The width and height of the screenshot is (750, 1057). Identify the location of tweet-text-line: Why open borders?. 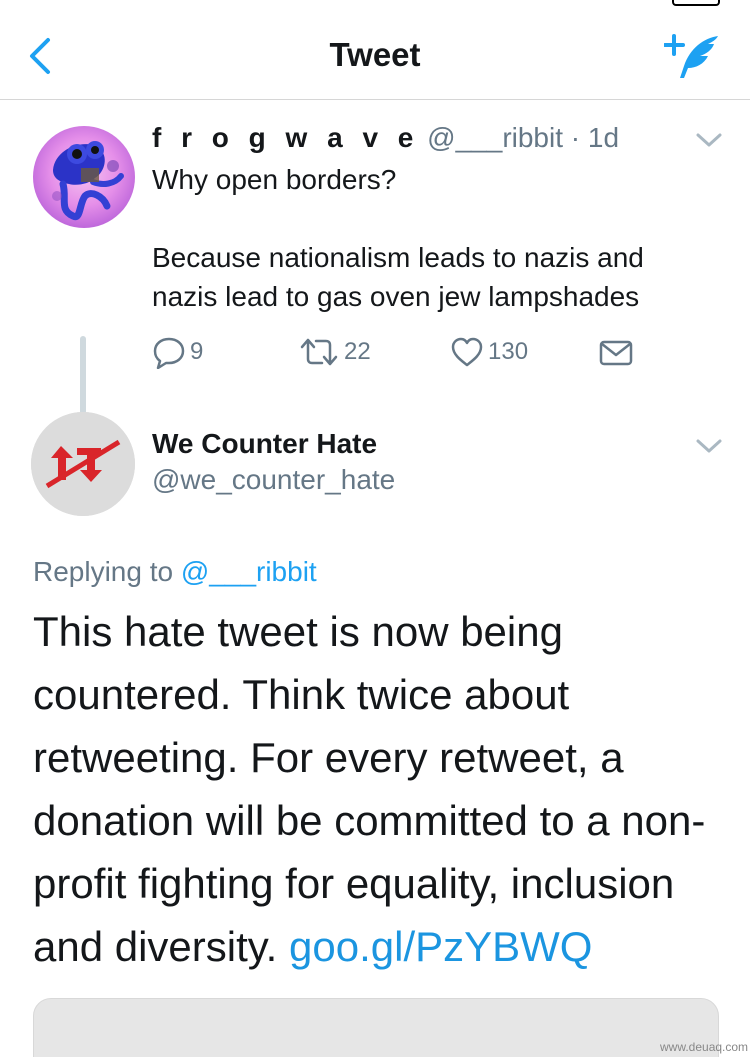
(274, 179).